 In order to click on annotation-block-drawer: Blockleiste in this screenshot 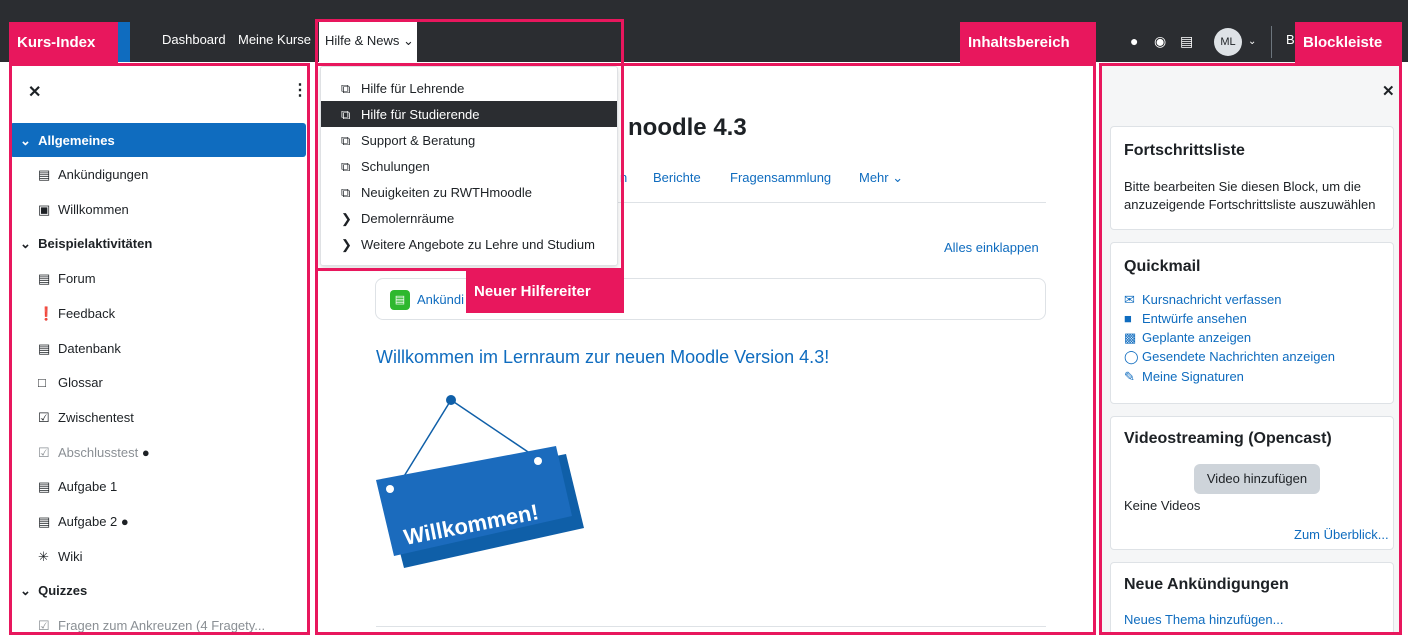, I will do `click(1348, 43)`.